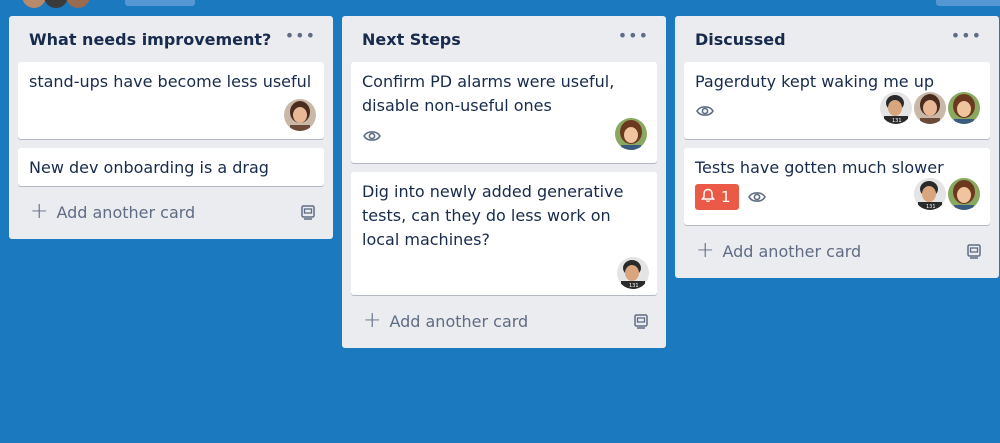  Describe the element at coordinates (170, 81) in the screenshot. I see `card-title: stand-ups have become less useful` at that location.